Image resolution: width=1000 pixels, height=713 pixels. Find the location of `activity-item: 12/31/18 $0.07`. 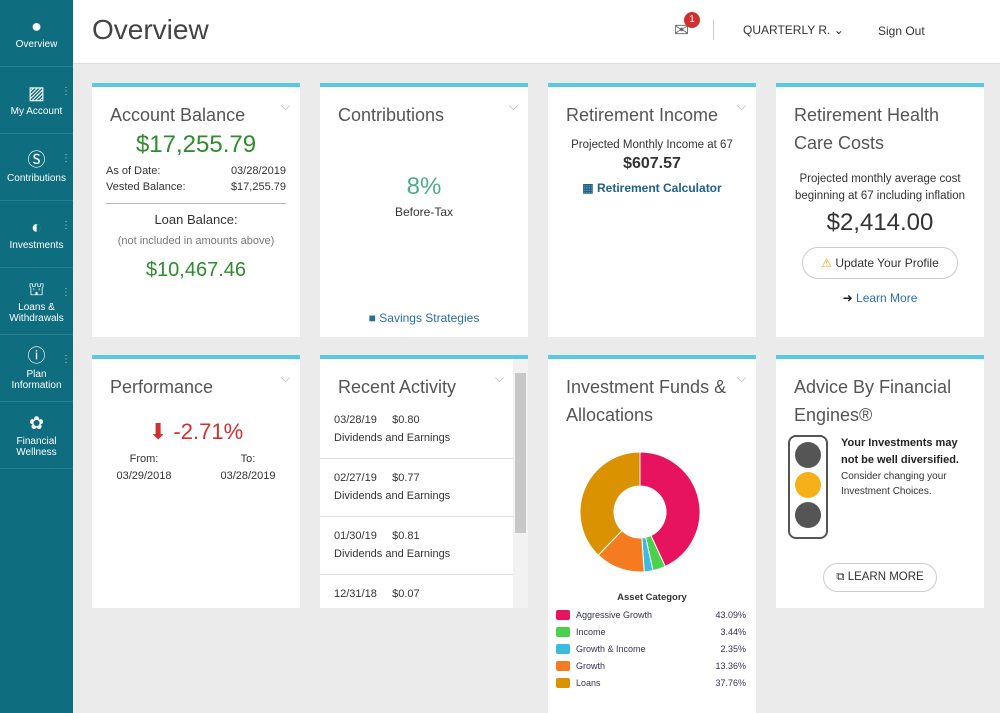

activity-item: 12/31/18 $0.07 is located at coordinates (416, 589).